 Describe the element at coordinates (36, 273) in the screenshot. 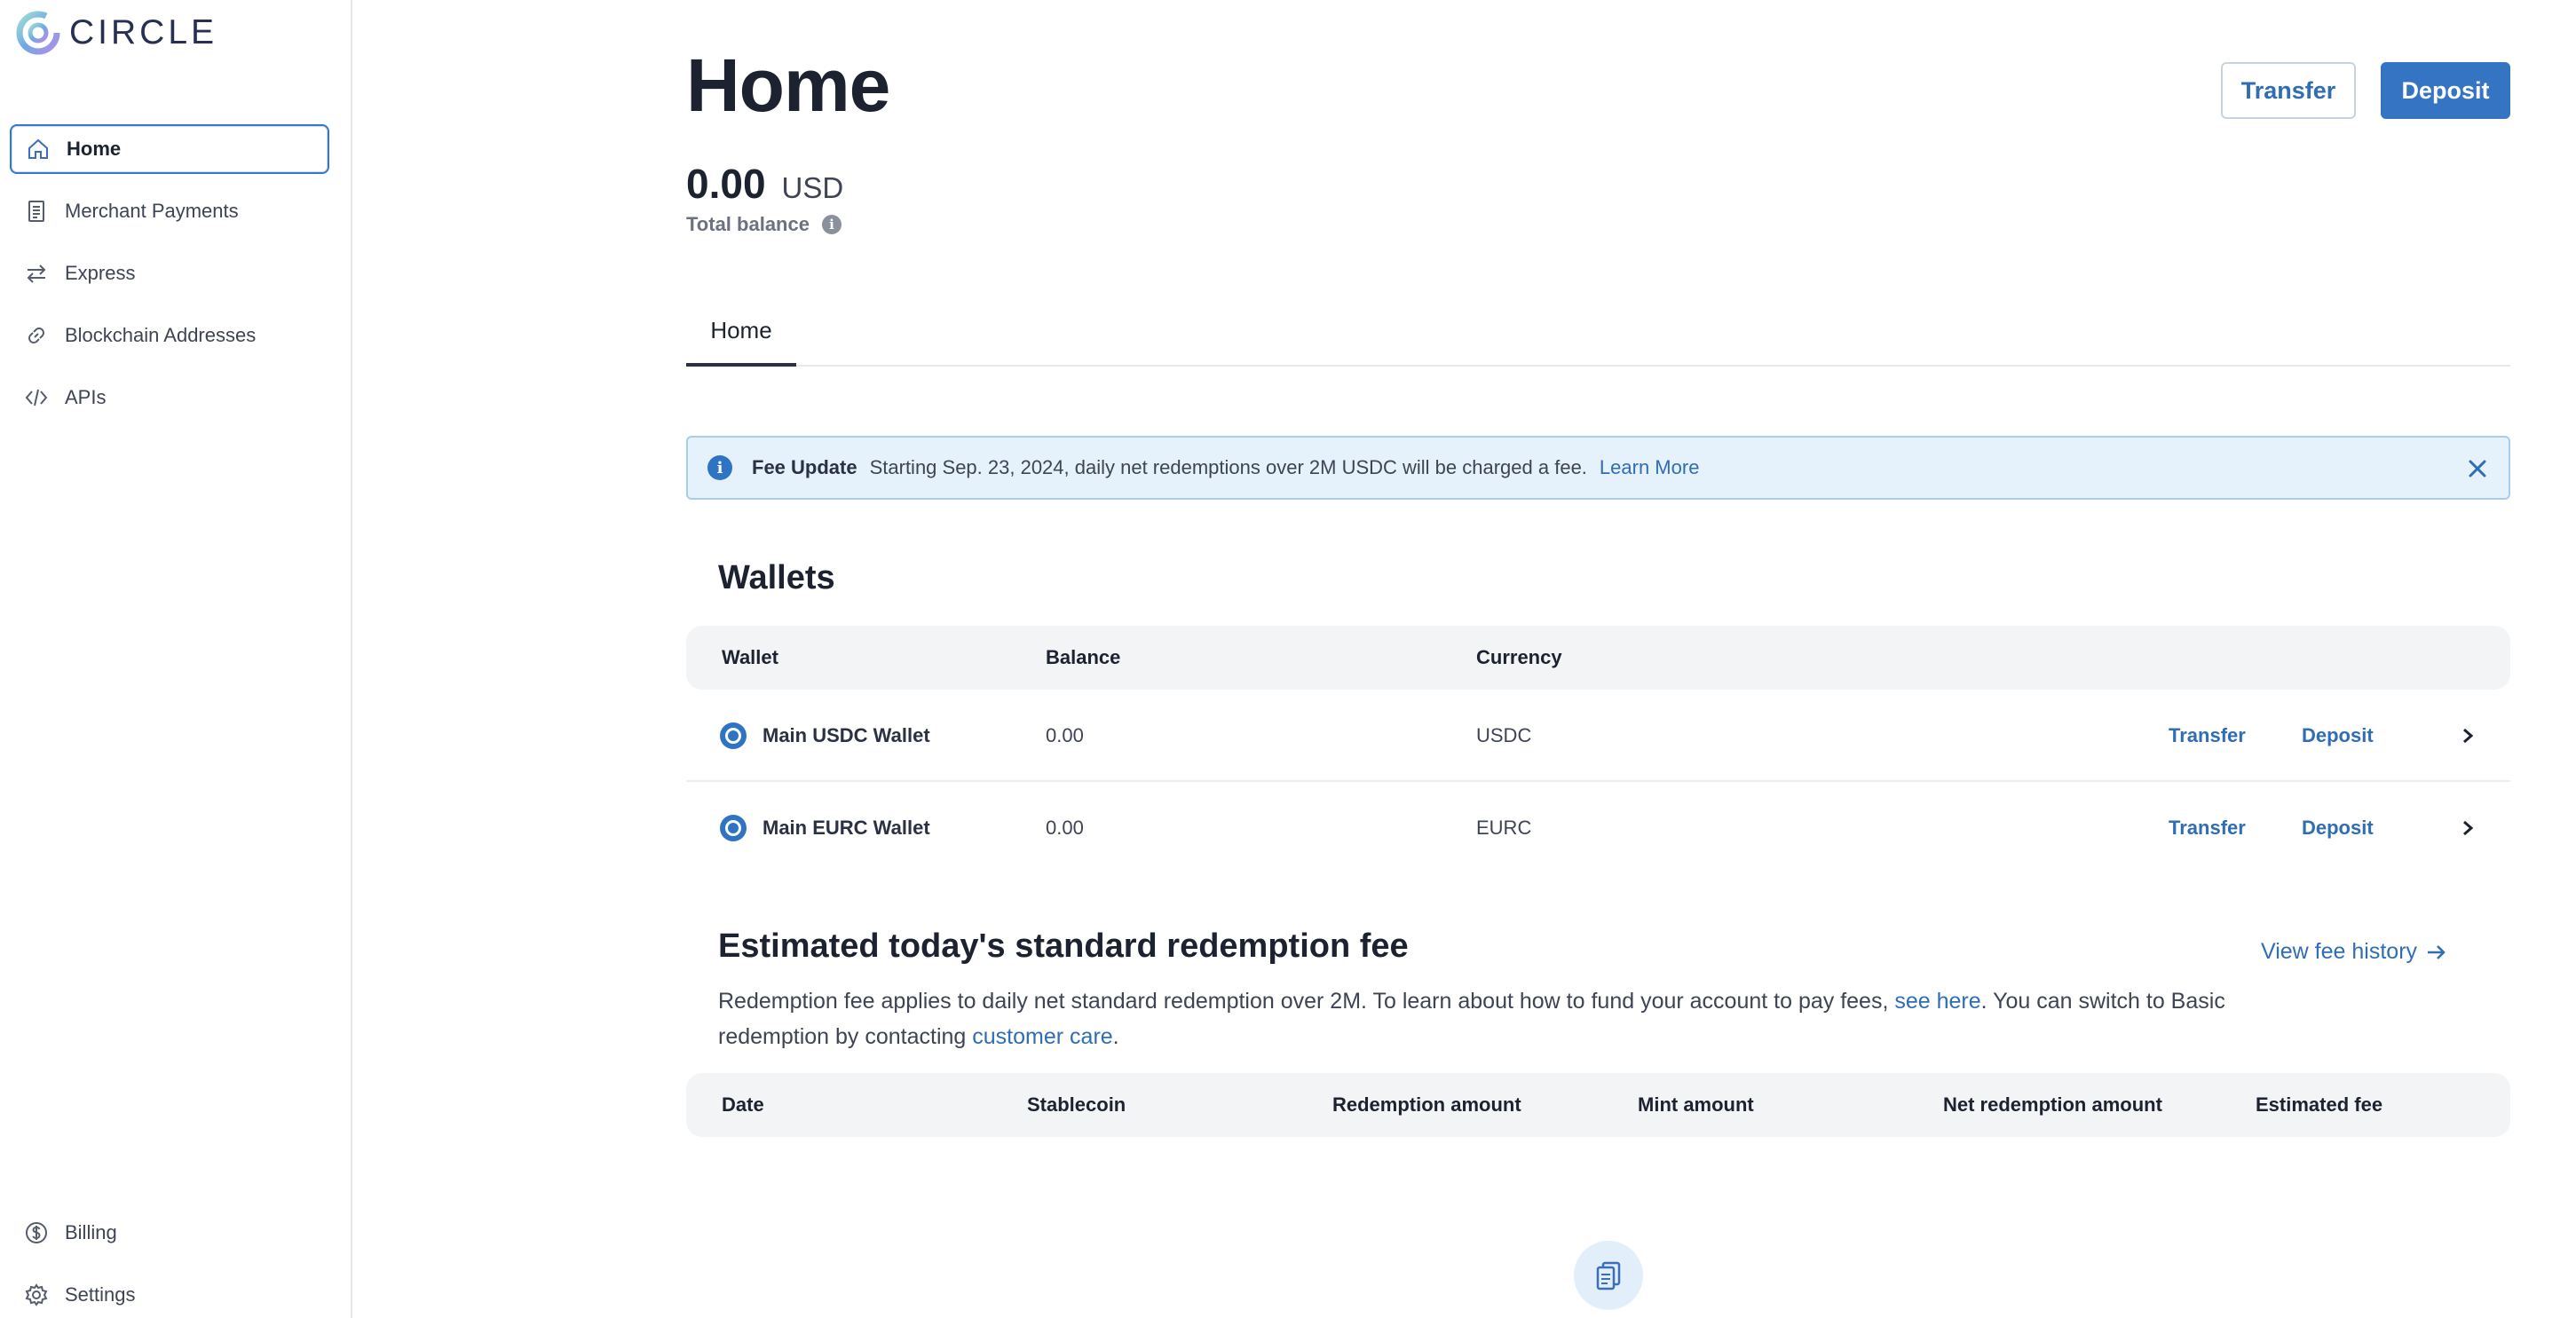

I see `arrows-swap-icon` at that location.